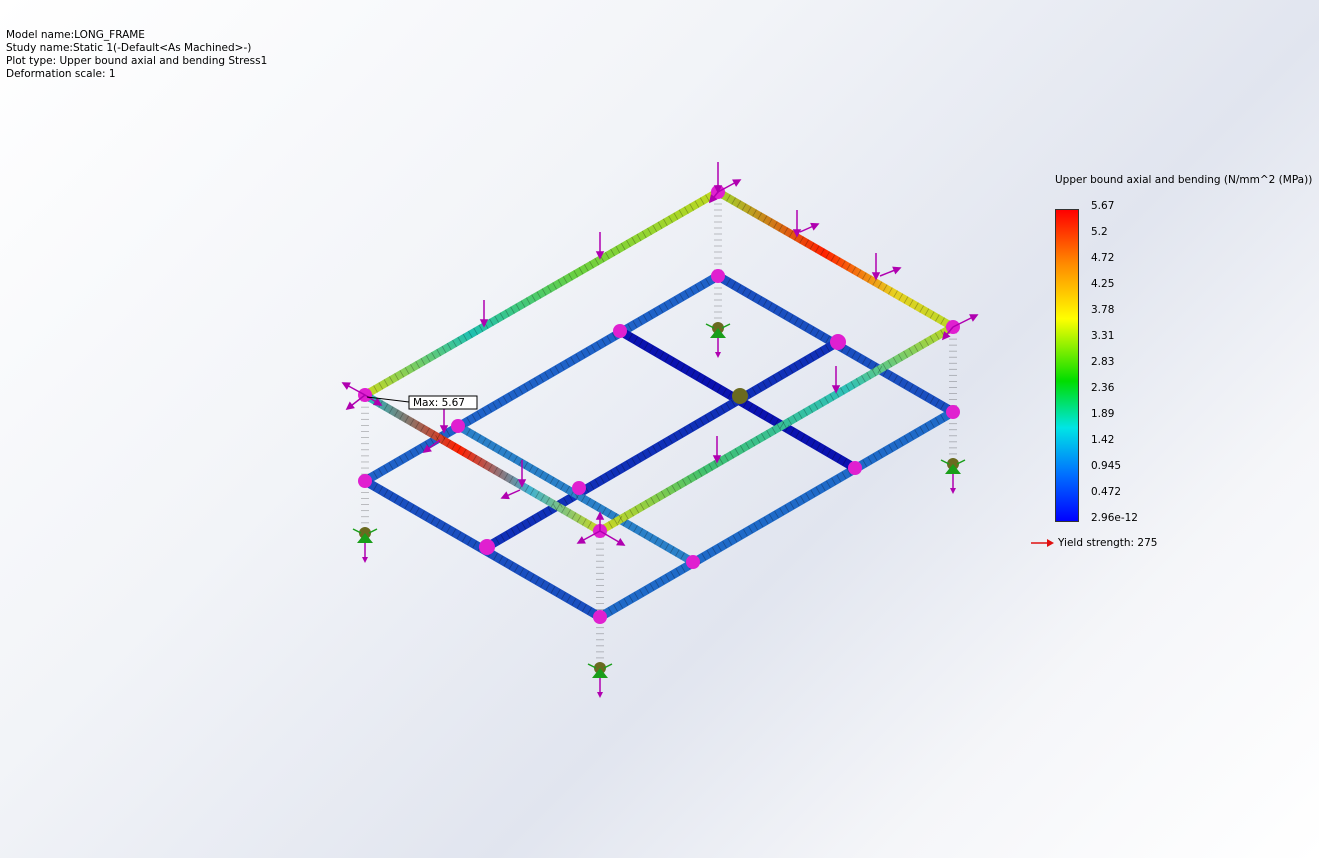  I want to click on legend-tick: 5.67, so click(1103, 206).